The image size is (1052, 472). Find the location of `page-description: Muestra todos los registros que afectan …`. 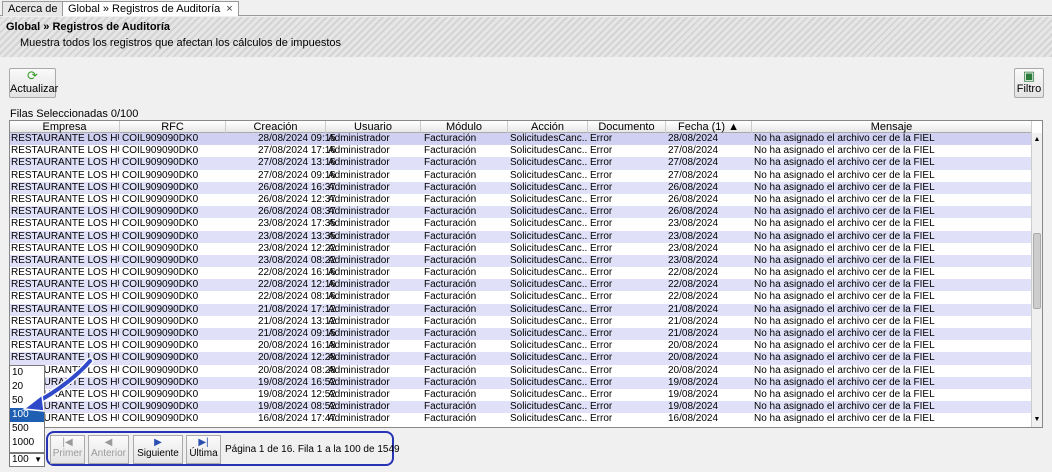

page-description: Muestra todos los registros que afectan … is located at coordinates (180, 43).